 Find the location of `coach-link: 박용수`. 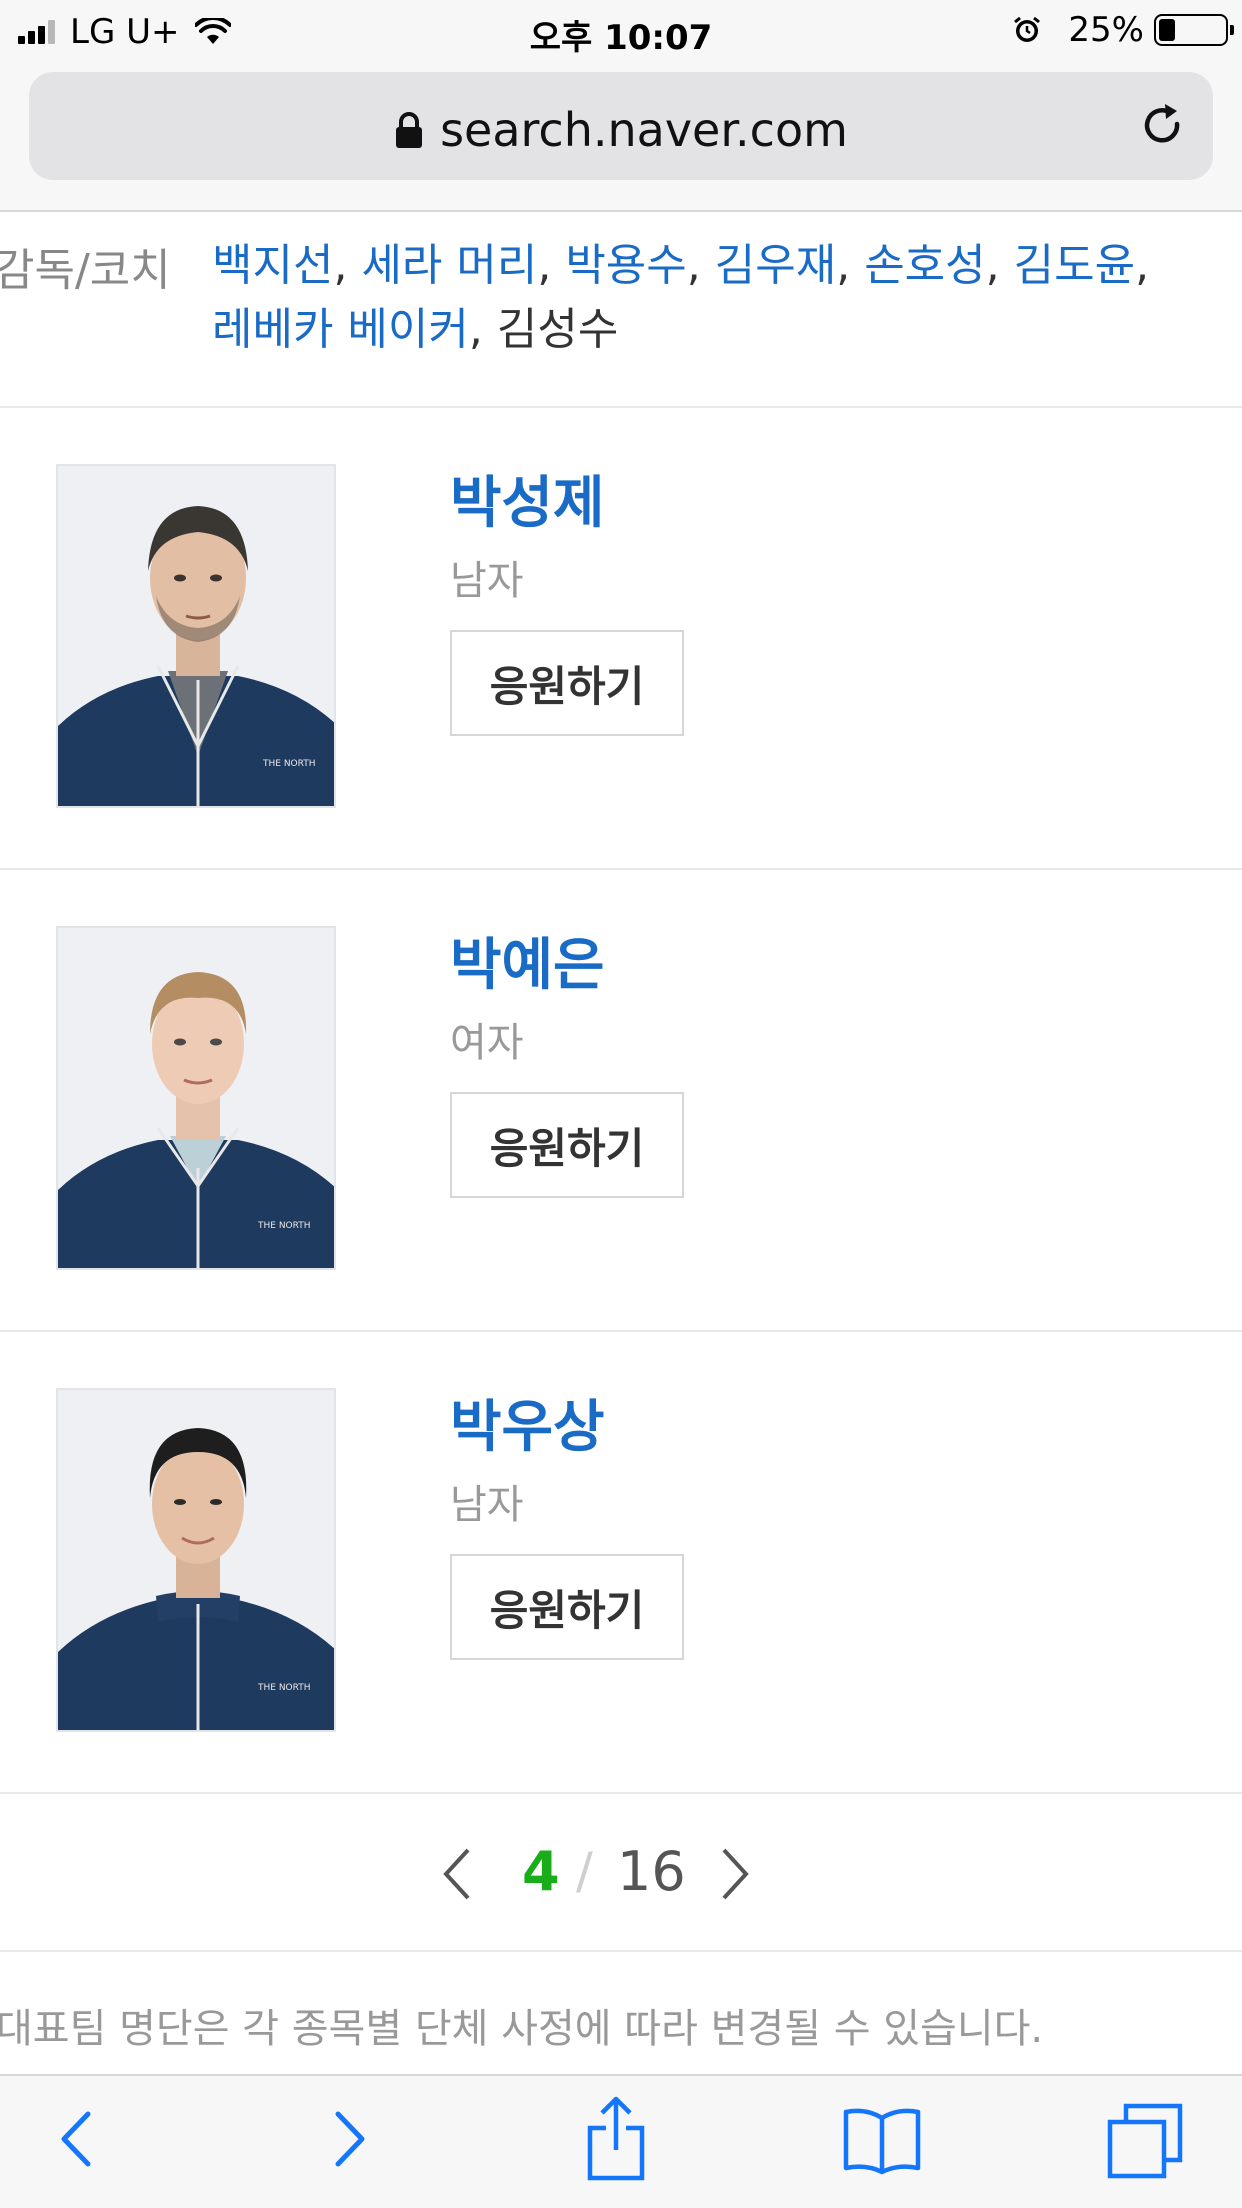

coach-link: 박용수 is located at coordinates (625, 265).